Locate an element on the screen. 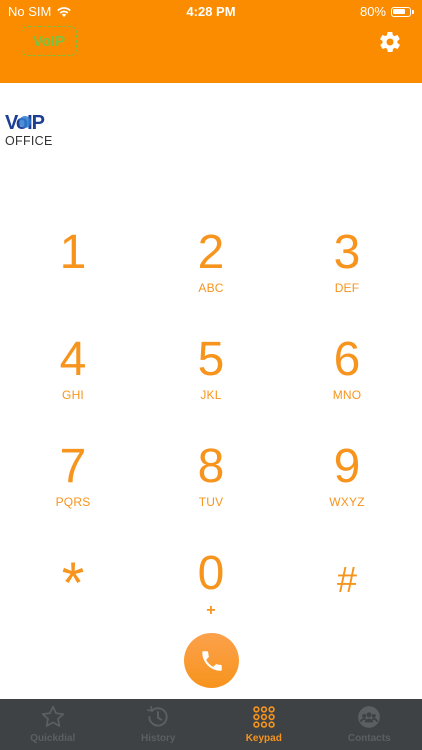 Image resolution: width=422 pixels, height=750 pixels. clock: 4:28 PM is located at coordinates (211, 11).